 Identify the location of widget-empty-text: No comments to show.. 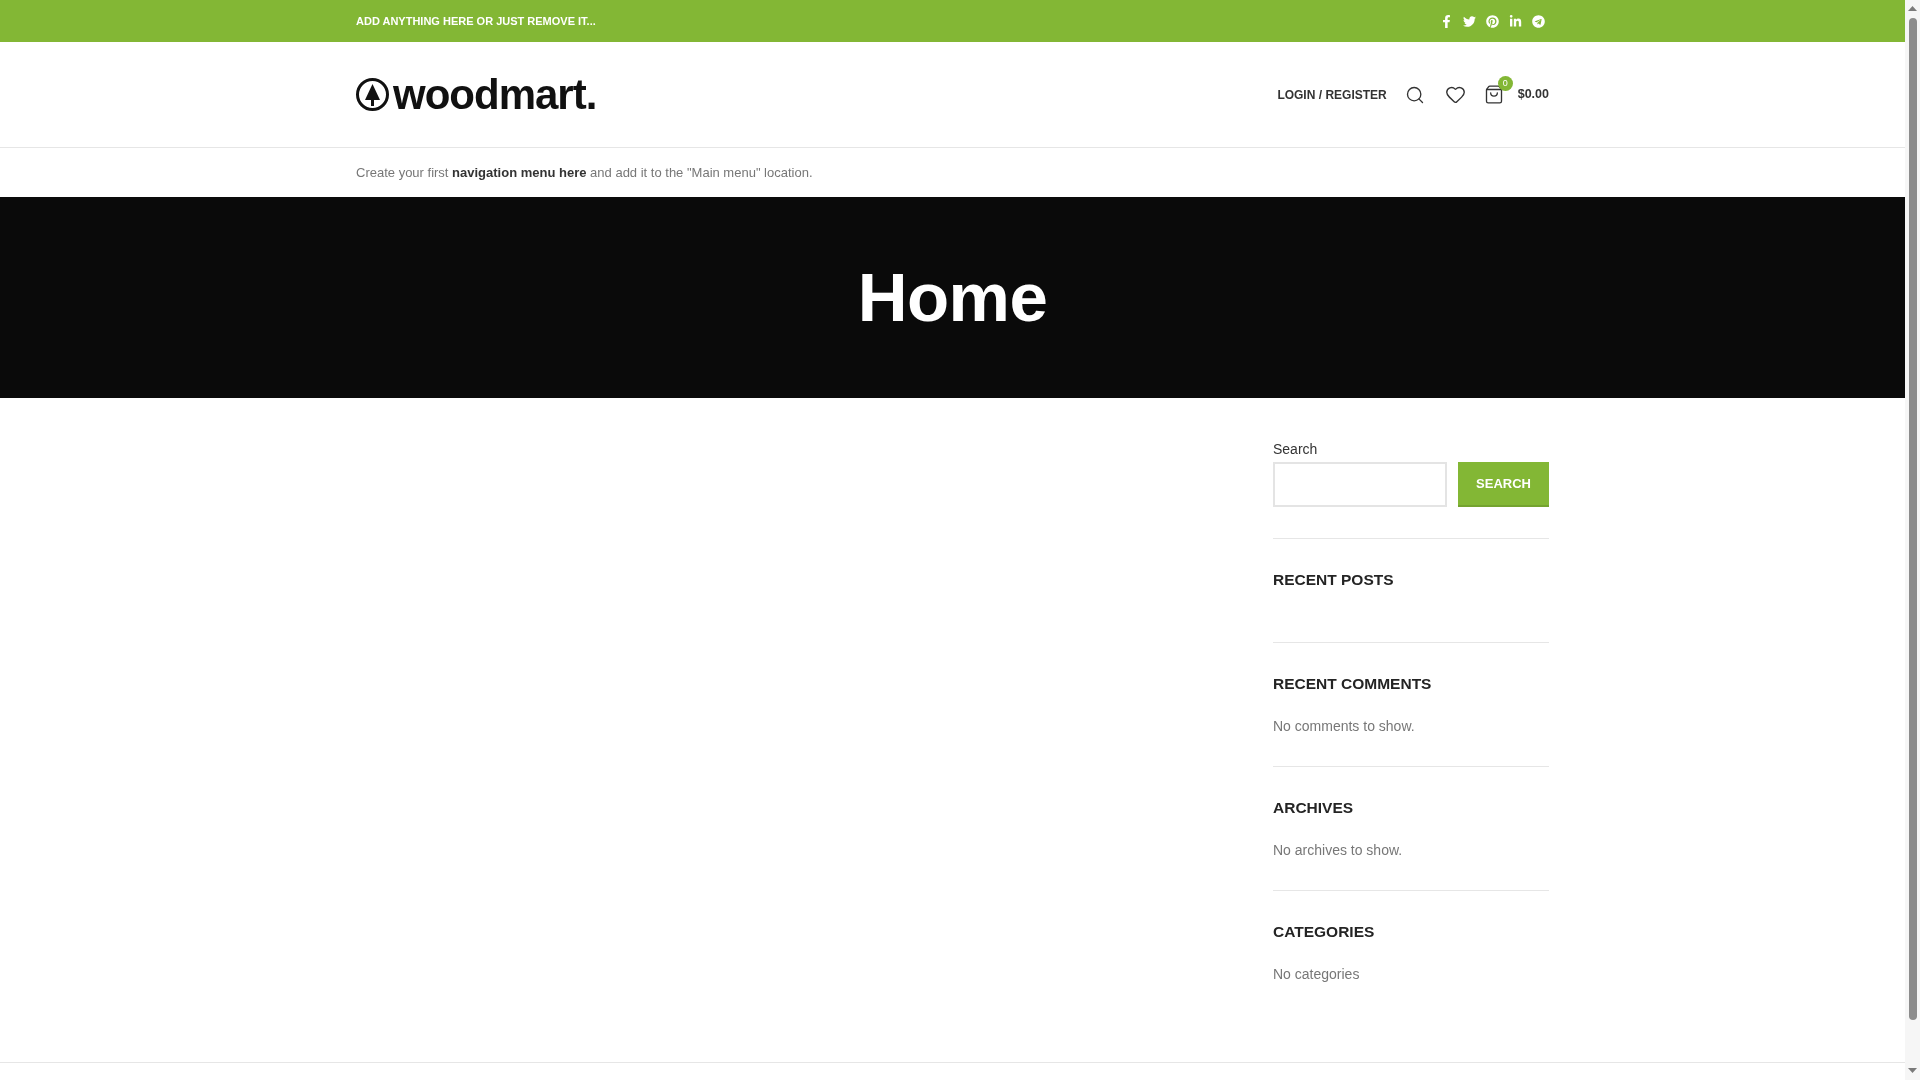
(1344, 726).